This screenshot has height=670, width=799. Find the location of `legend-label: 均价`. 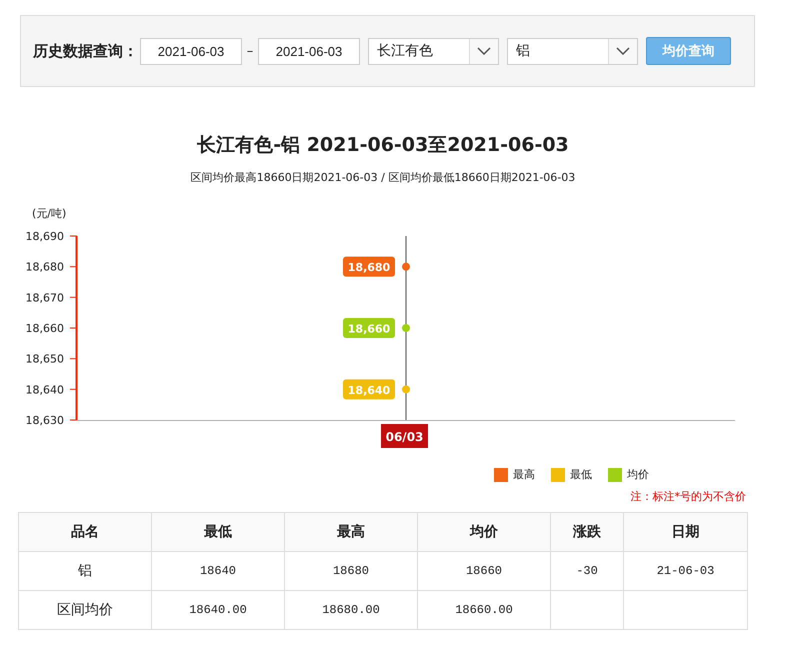

legend-label: 均价 is located at coordinates (638, 474).